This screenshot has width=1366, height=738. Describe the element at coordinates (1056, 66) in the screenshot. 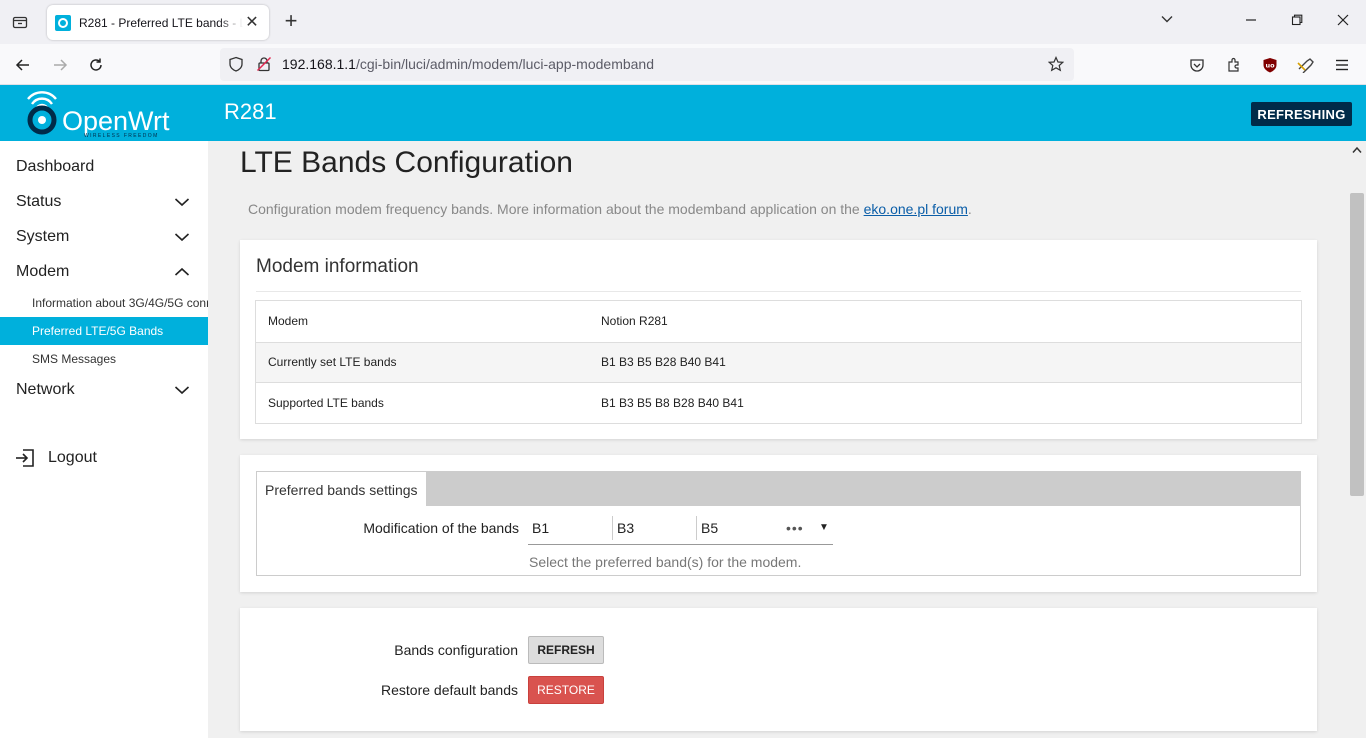

I see `bookmark-star-icon` at that location.